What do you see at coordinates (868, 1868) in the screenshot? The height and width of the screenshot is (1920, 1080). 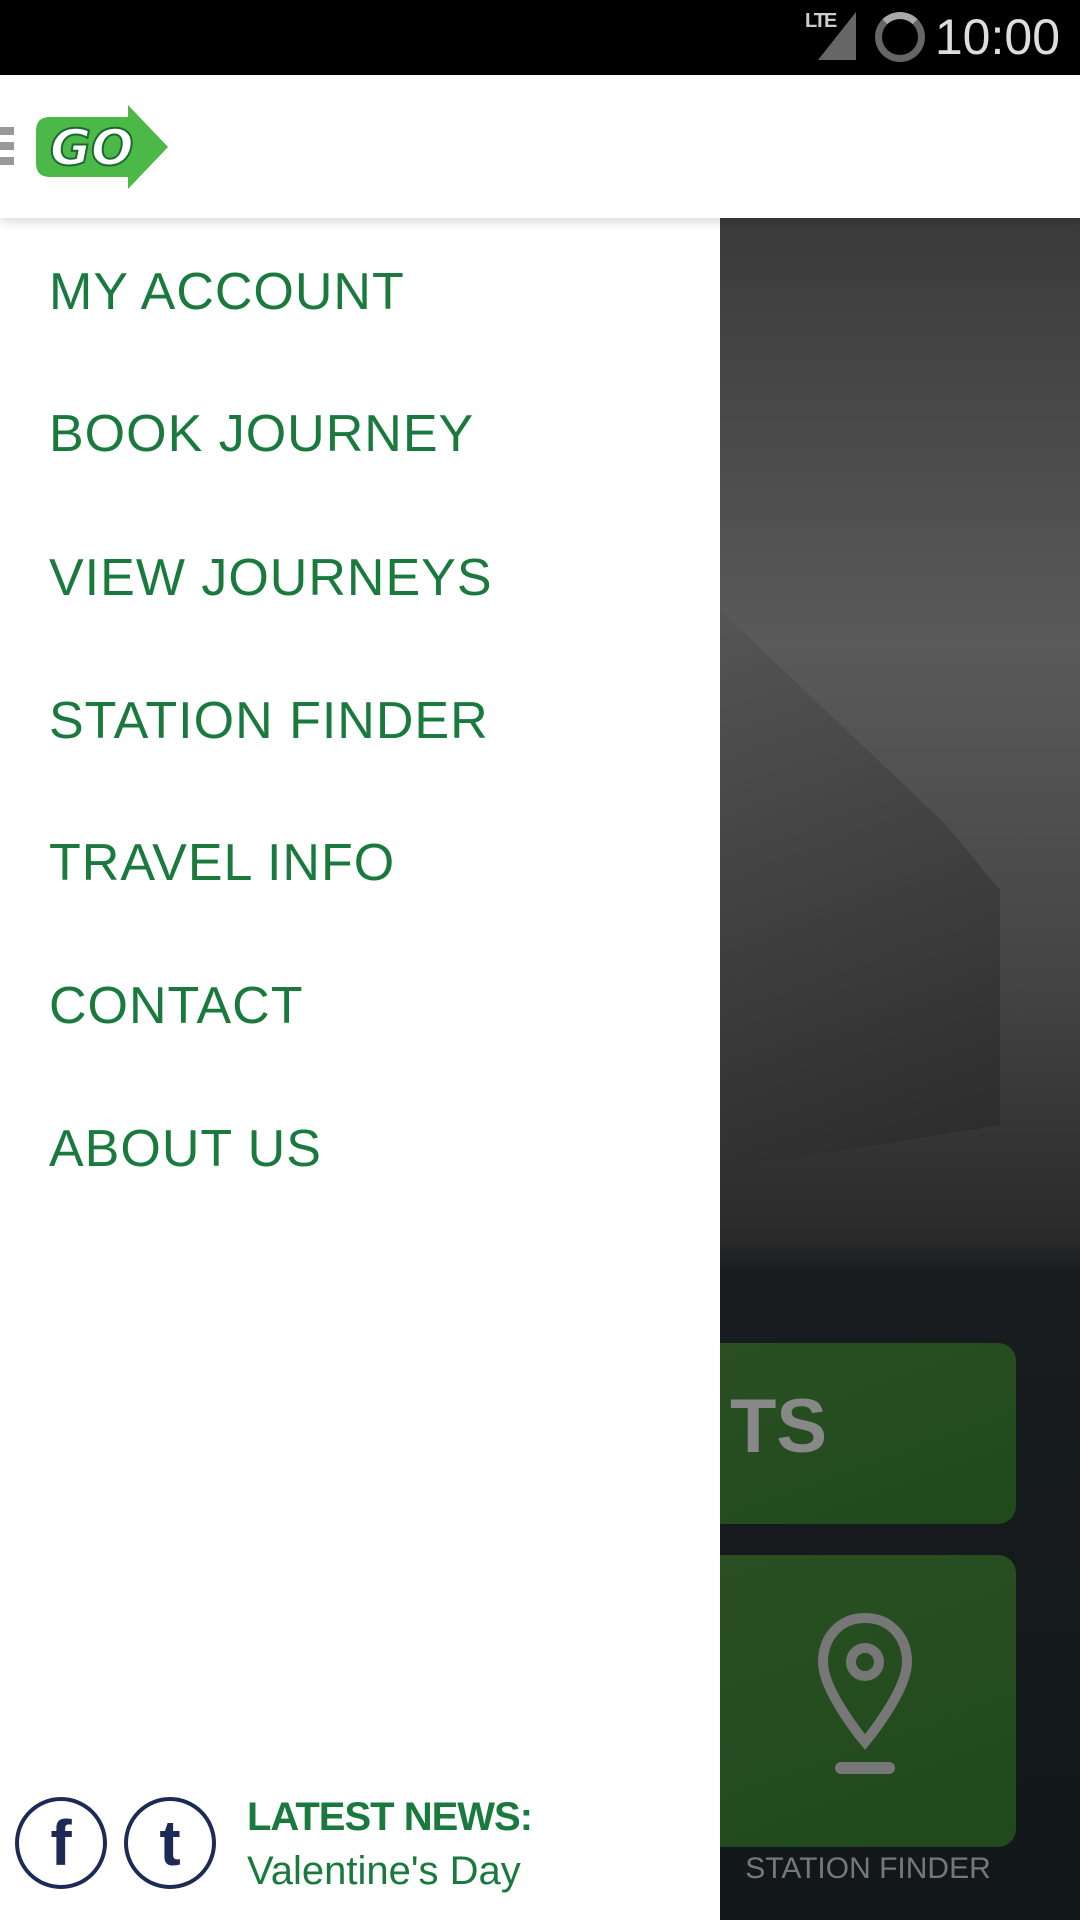 I see `station-finder-label: STATION FINDER` at bounding box center [868, 1868].